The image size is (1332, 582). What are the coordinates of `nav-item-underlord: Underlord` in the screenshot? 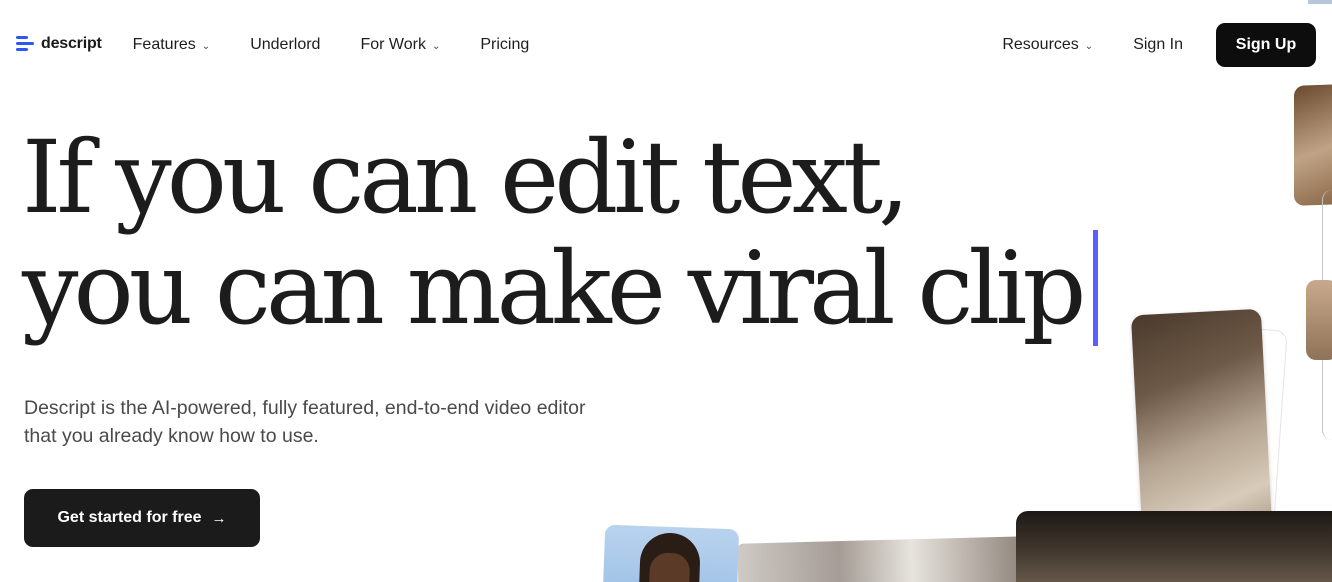 It's located at (285, 45).